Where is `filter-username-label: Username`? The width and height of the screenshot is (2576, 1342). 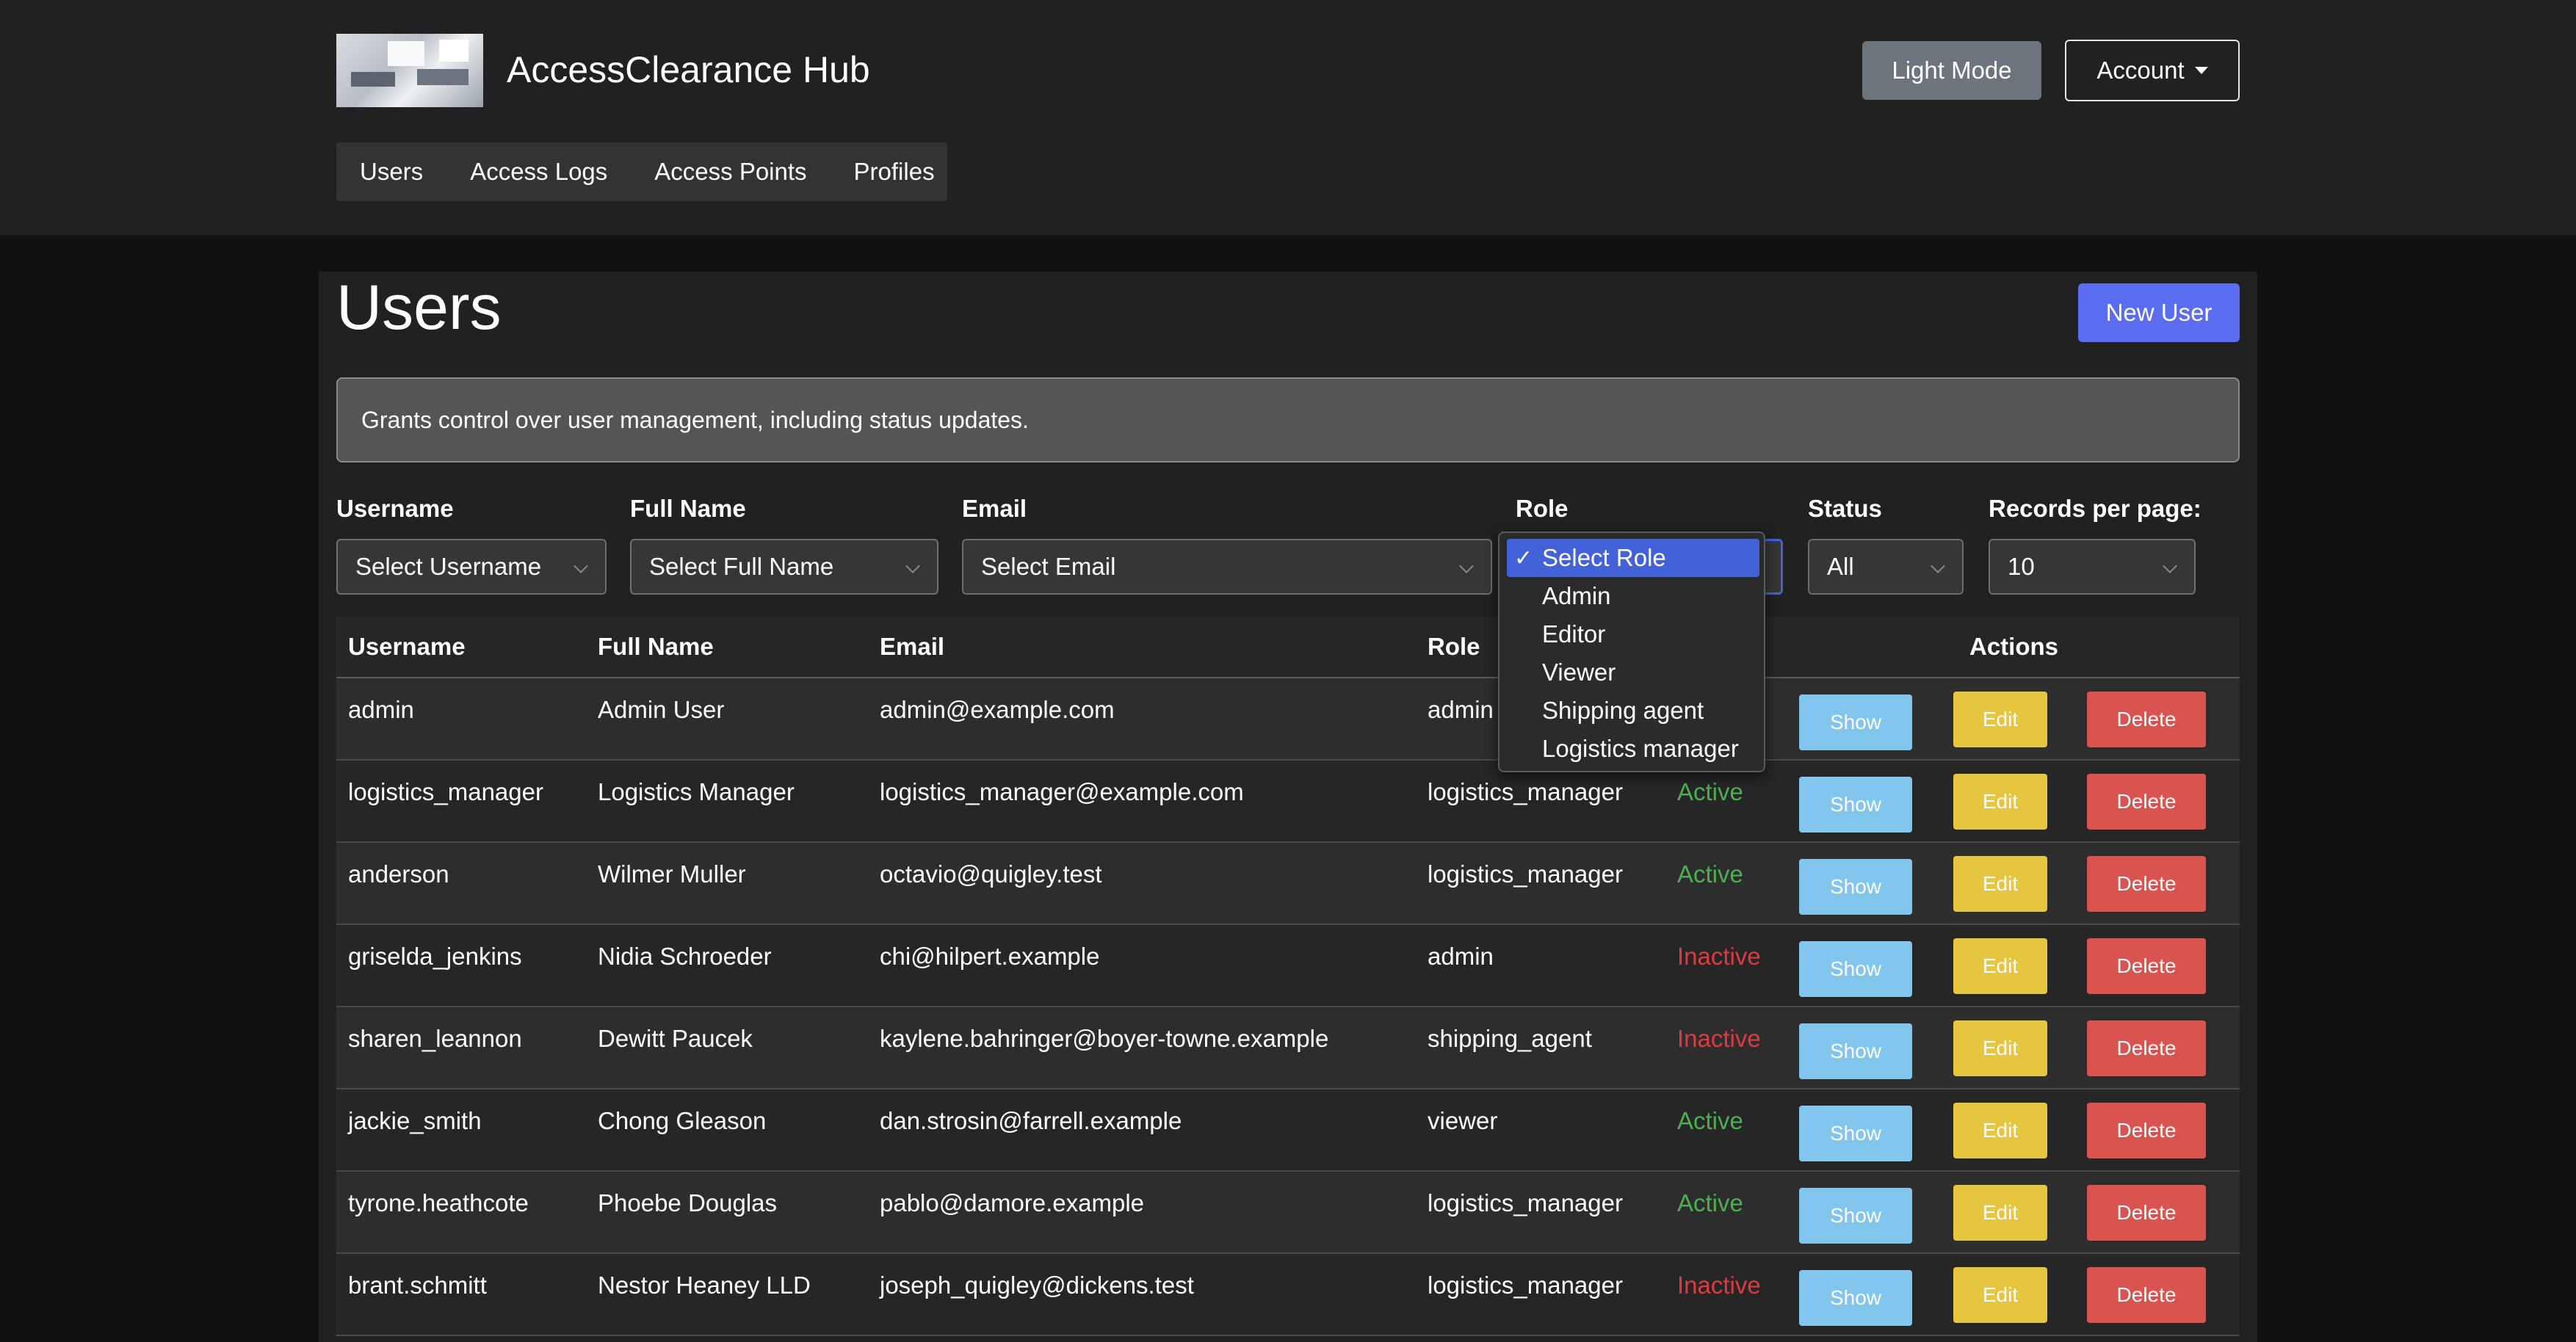 filter-username-label: Username is located at coordinates (395, 508).